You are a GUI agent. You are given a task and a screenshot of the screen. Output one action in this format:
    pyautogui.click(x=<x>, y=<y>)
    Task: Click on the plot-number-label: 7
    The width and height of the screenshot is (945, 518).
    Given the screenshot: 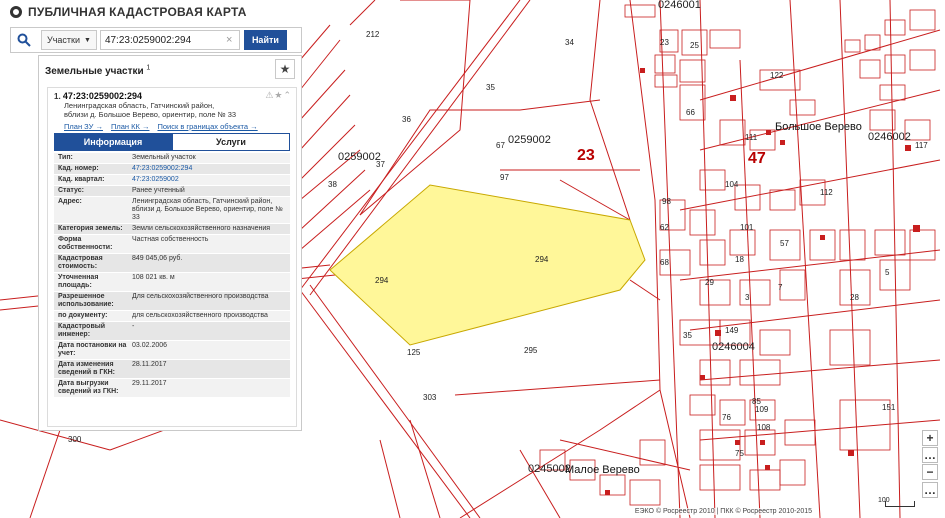 What is the action you would take?
    pyautogui.click(x=780, y=287)
    